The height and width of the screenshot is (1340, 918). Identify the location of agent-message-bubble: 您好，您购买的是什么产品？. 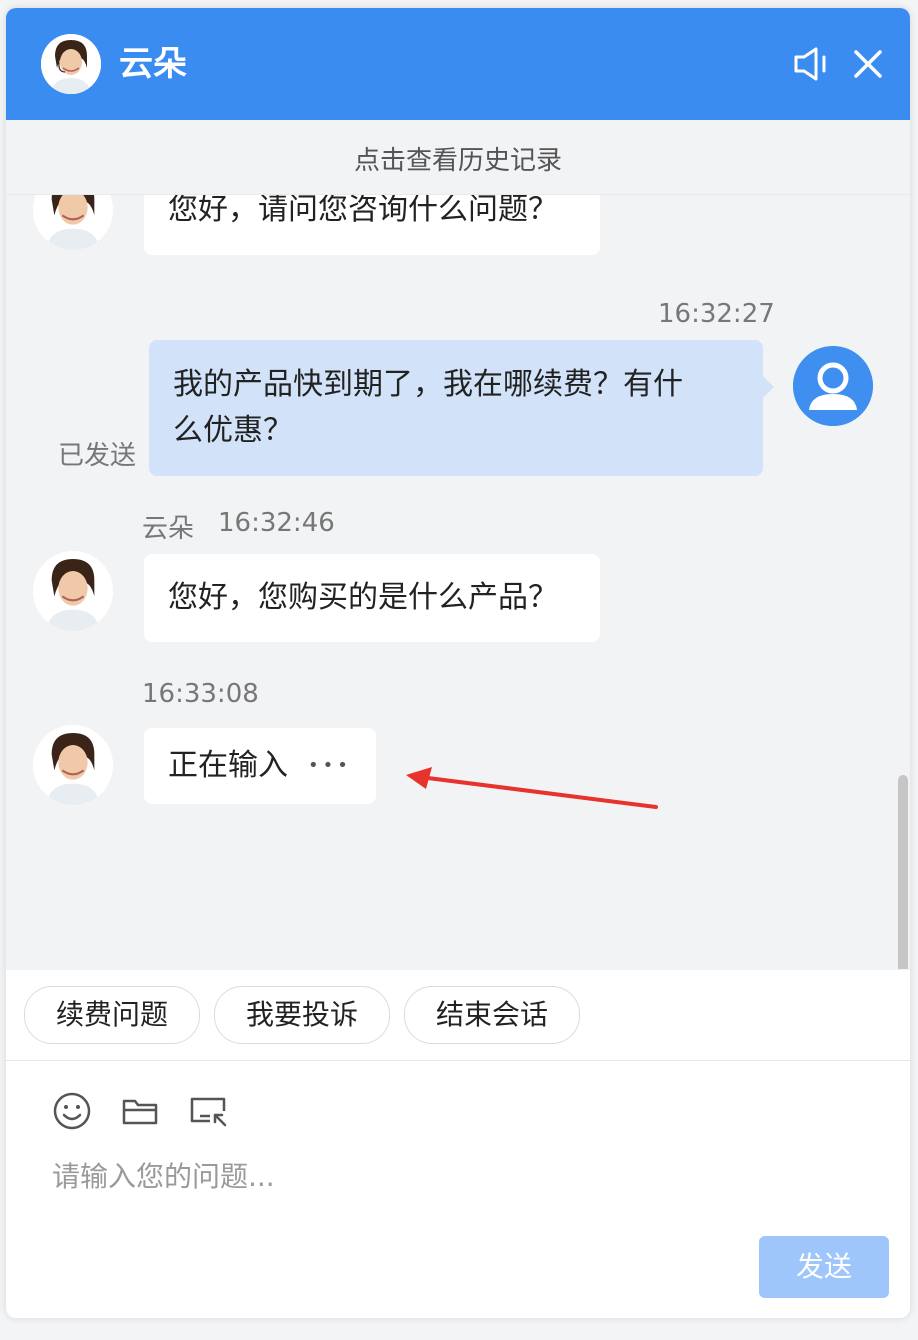
(372, 598).